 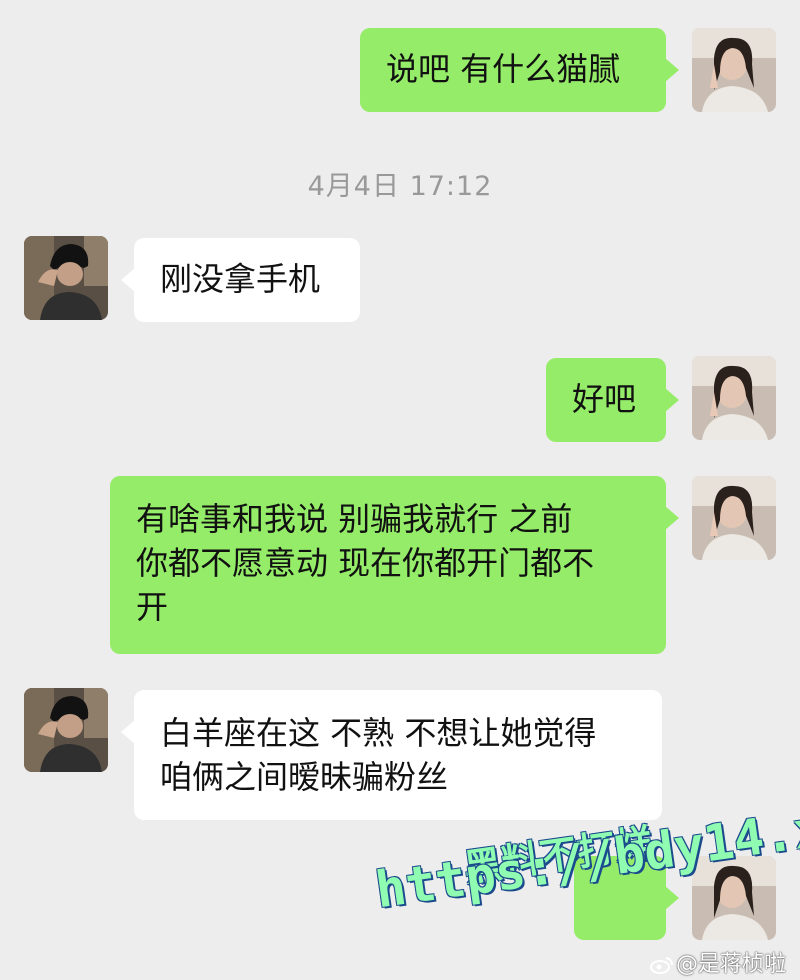 What do you see at coordinates (391, 755) in the screenshot?
I see `message-bubble: 白羊座在这 不熟 不想让她觉得 咱俩之间暧昧骗粉丝` at bounding box center [391, 755].